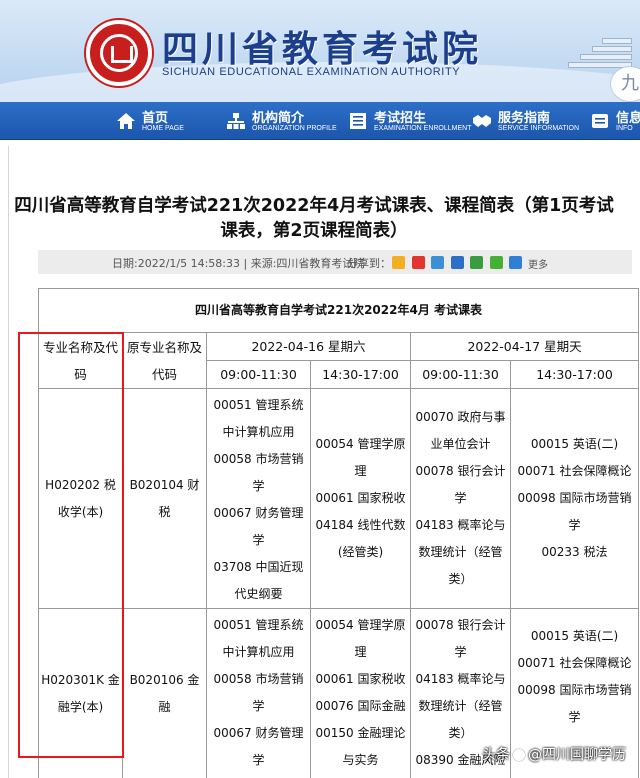  What do you see at coordinates (258, 580) in the screenshot?
I see `subject-item: 03708 中国近现代史纲要` at bounding box center [258, 580].